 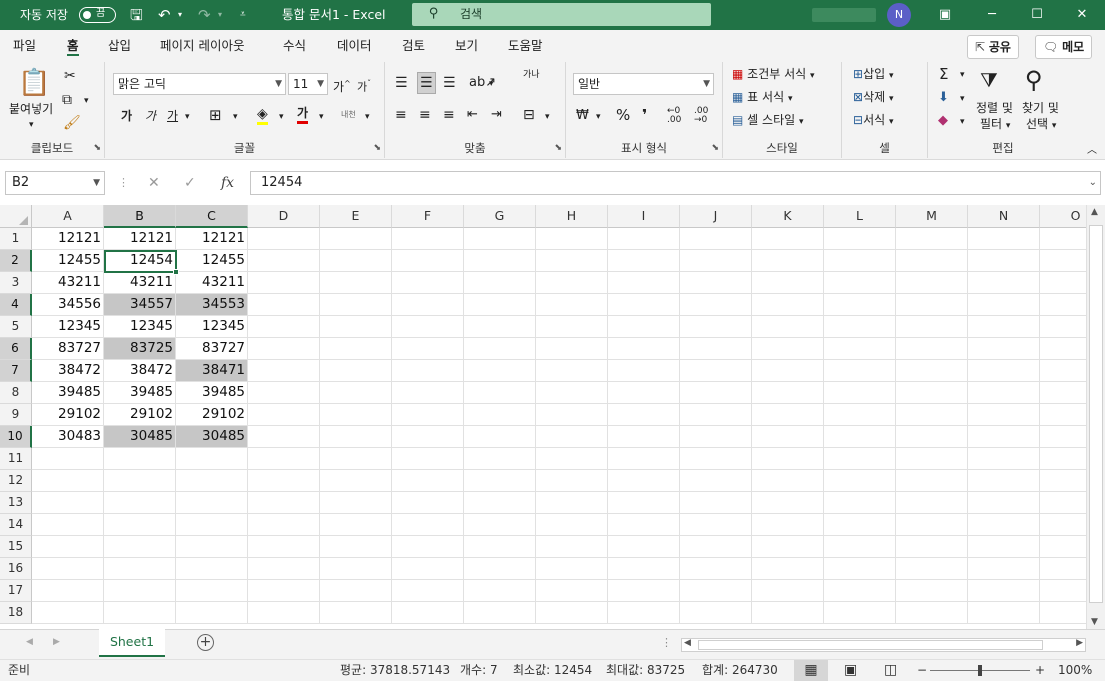 What do you see at coordinates (31, 125) in the screenshot?
I see `paste-dropdown-icon: ▾` at bounding box center [31, 125].